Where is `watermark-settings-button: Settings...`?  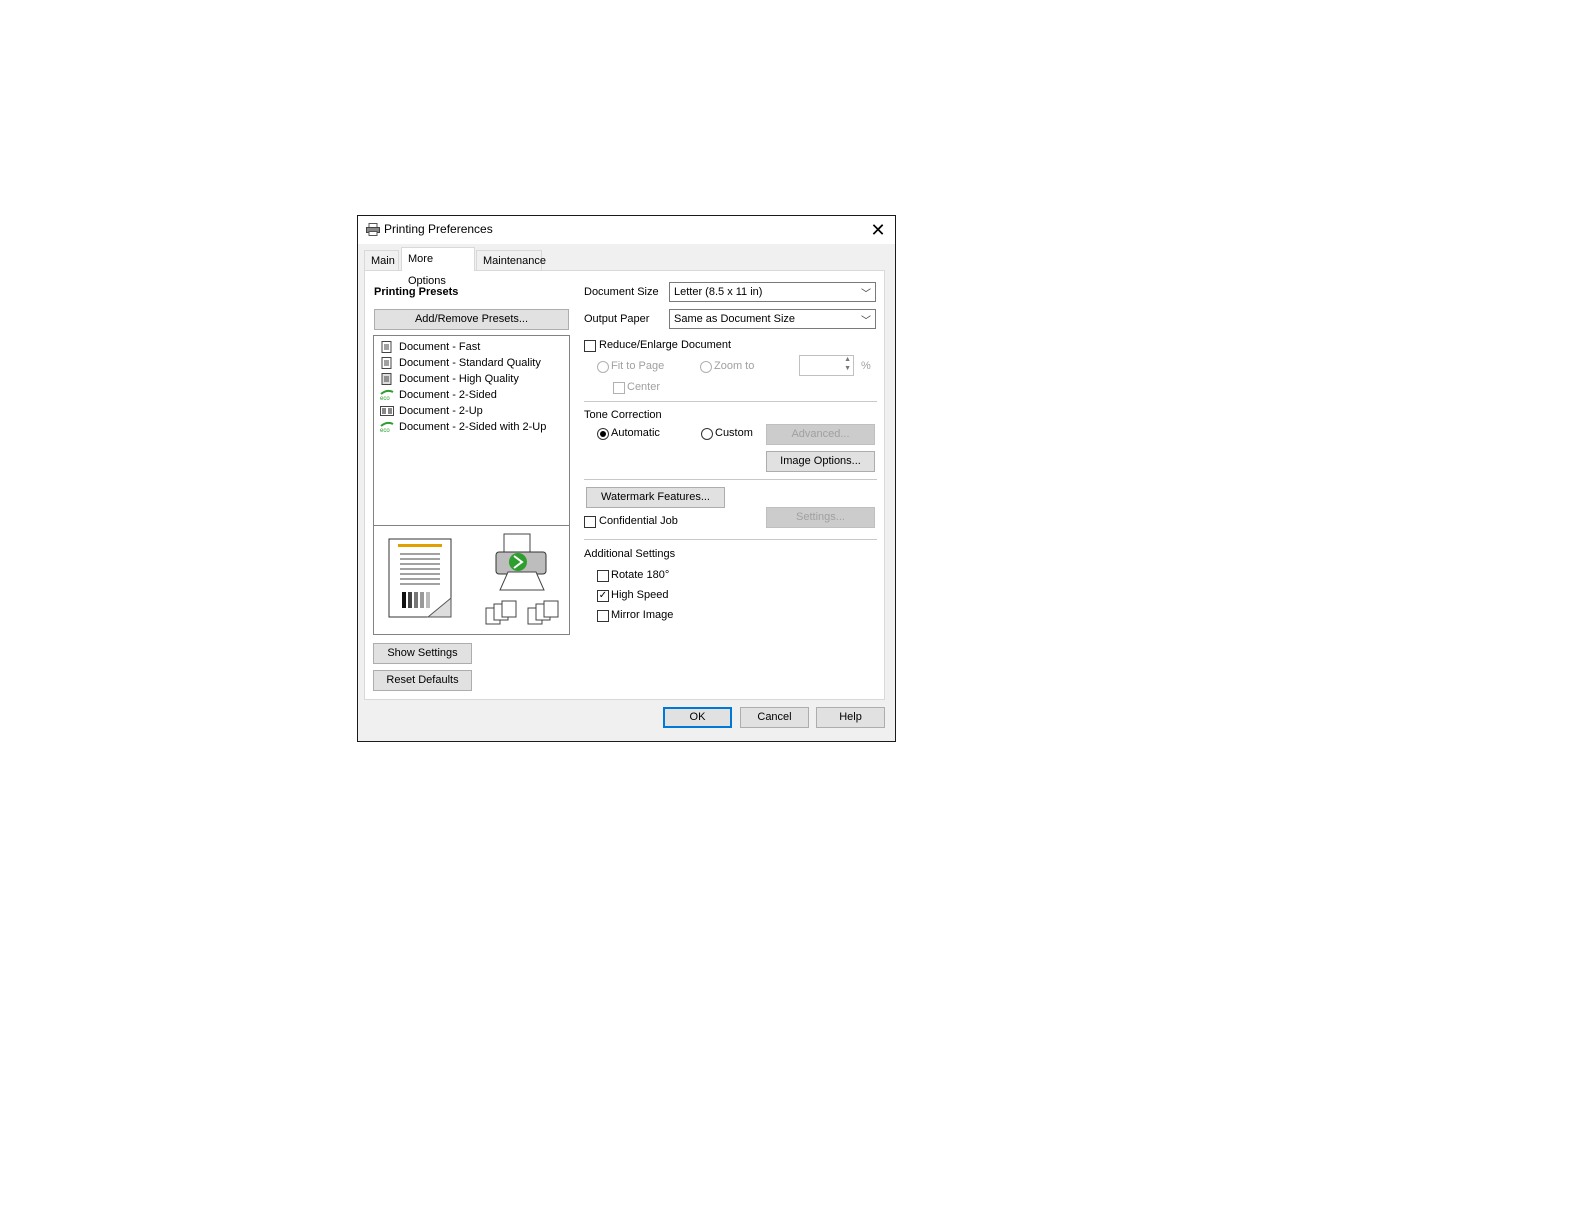
watermark-settings-button: Settings... is located at coordinates (820, 517).